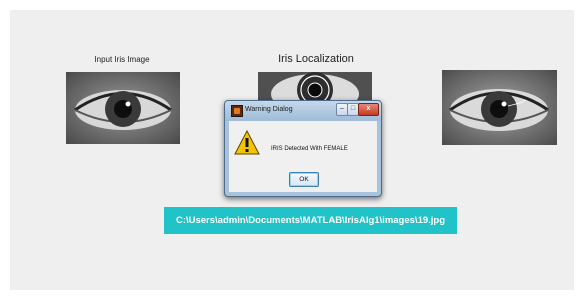 This screenshot has width=584, height=302. I want to click on dialog-message: IRIS Detected With FEMALE, so click(309, 149).